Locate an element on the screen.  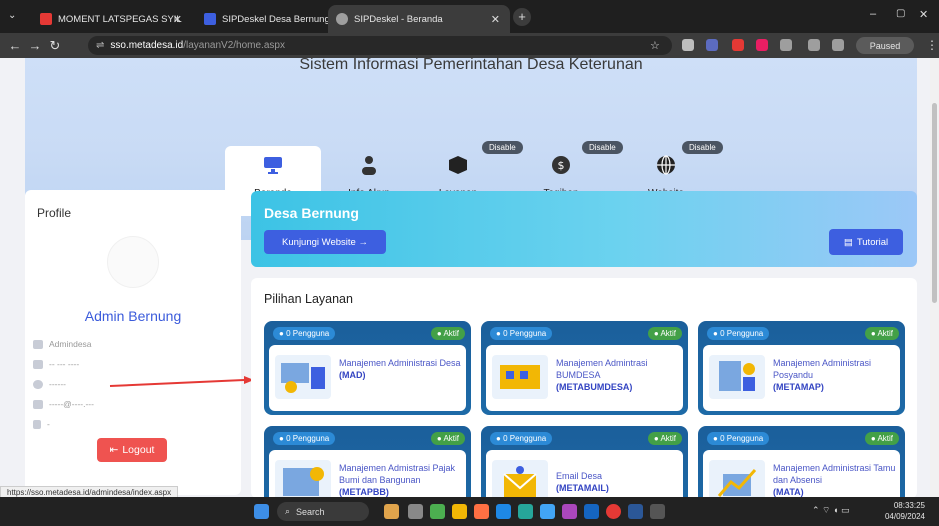
tab-label: MOMENT LATSPEGAS SYIL is located at coordinates (120, 19).